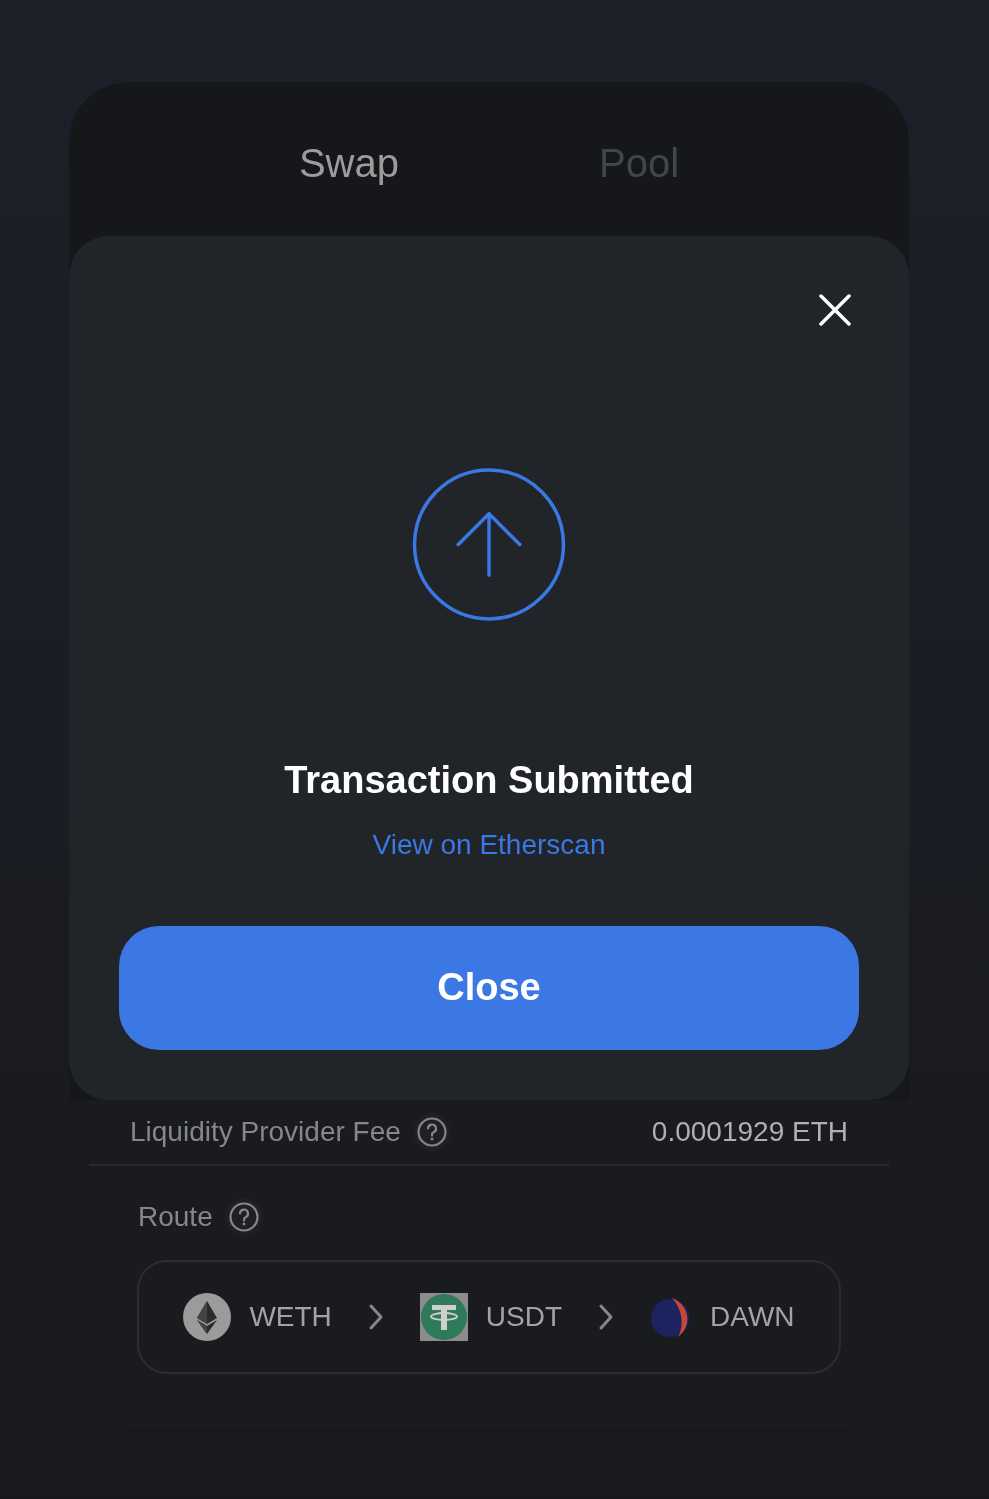 This screenshot has height=1499, width=989. I want to click on close-button: Close, so click(489, 987).